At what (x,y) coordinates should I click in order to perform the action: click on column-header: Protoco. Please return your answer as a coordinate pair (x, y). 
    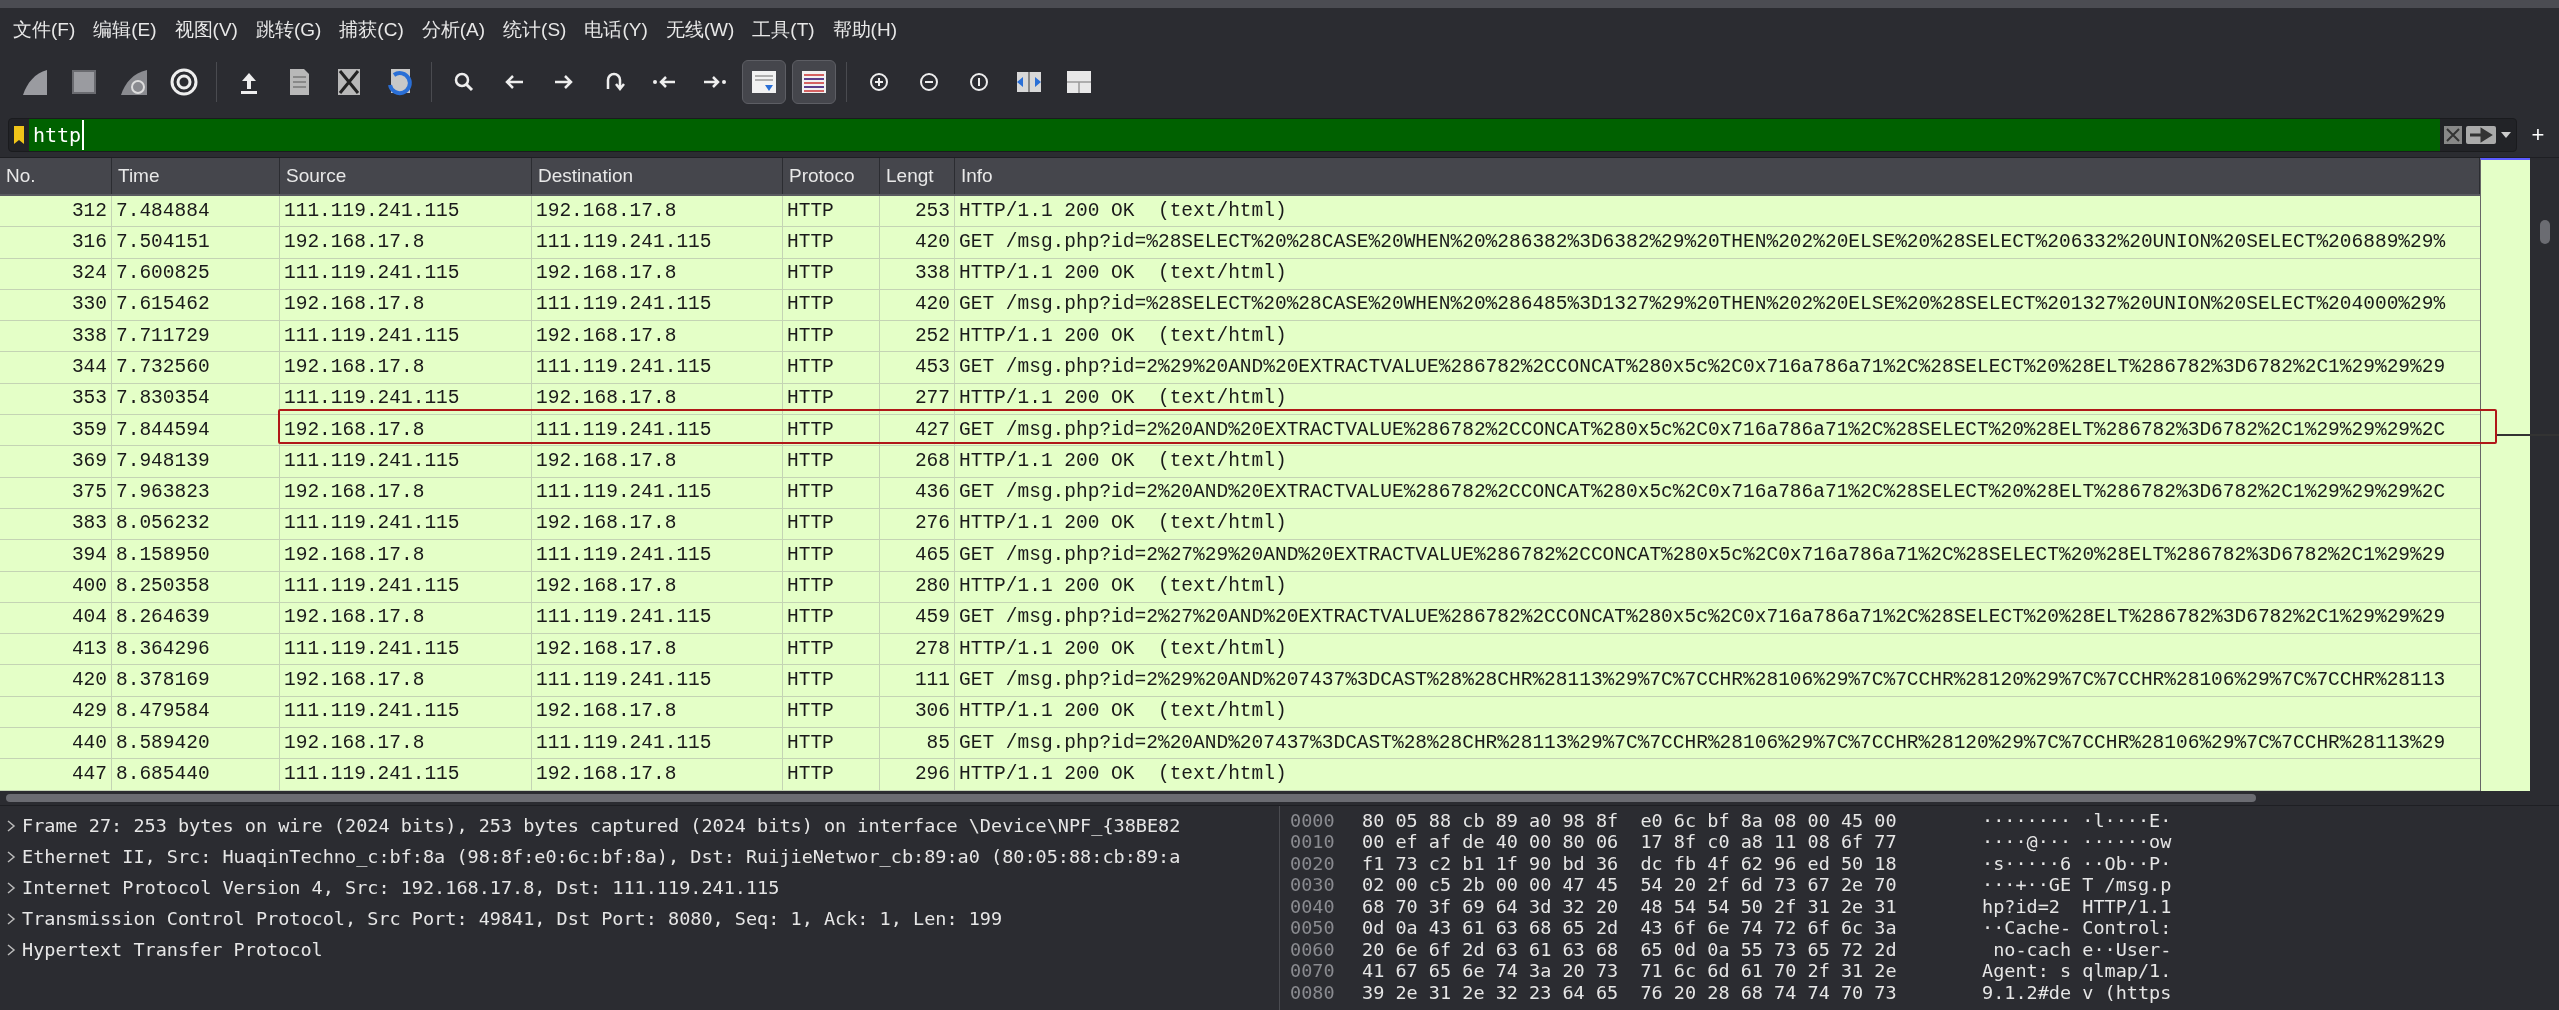
    Looking at the image, I should click on (831, 176).